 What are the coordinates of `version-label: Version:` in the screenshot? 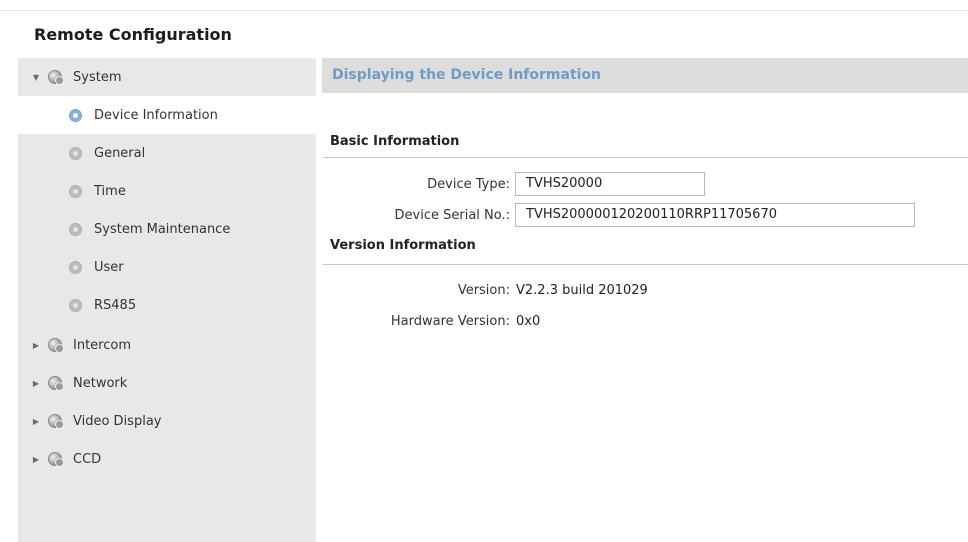 It's located at (483, 290).